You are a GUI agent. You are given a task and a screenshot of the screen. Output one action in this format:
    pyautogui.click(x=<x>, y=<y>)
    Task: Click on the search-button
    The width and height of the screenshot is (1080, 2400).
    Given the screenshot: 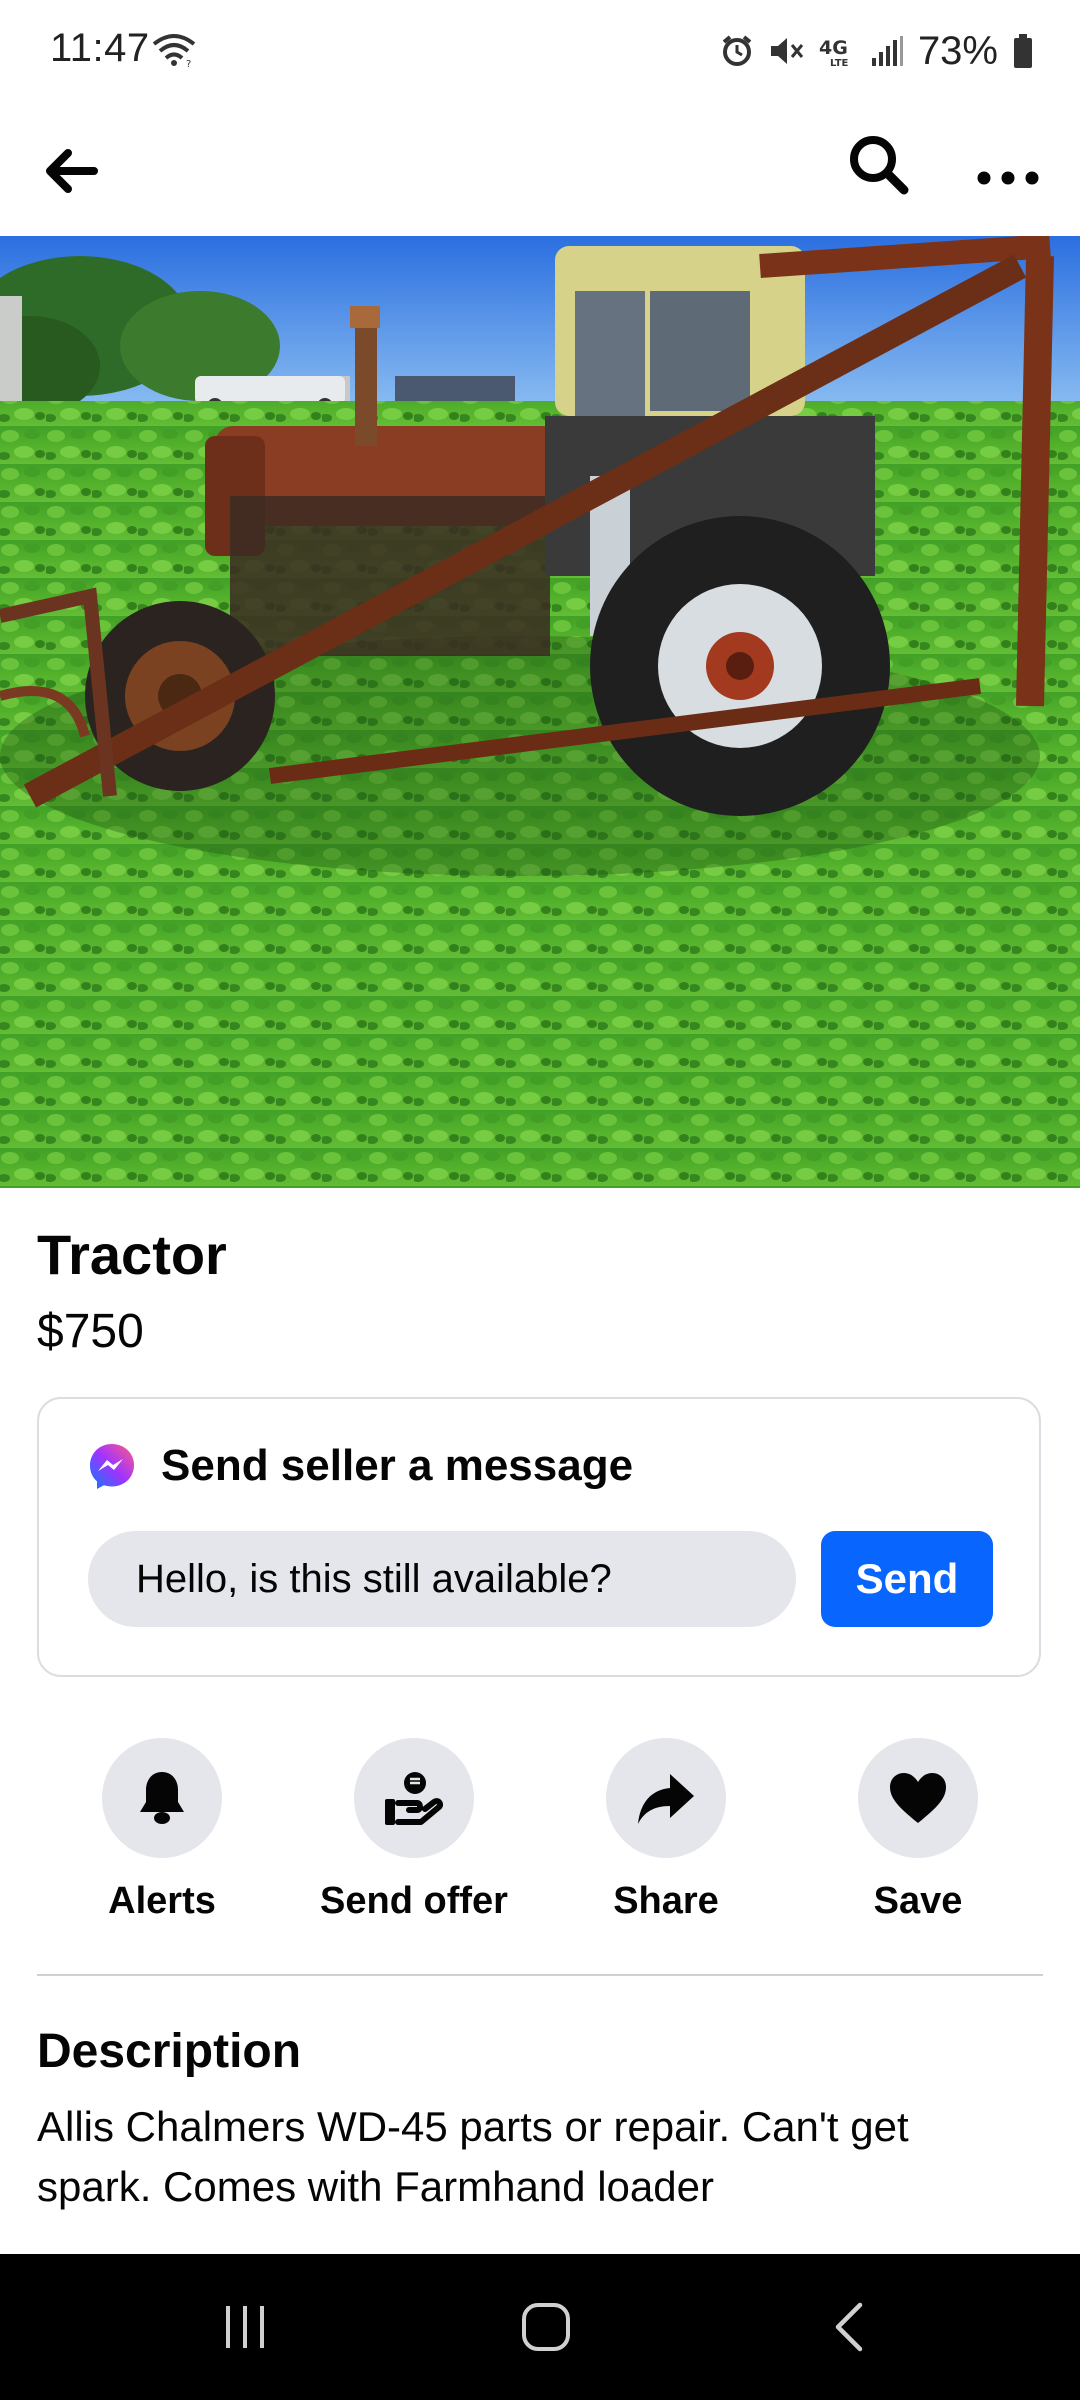 What is the action you would take?
    pyautogui.click(x=878, y=164)
    